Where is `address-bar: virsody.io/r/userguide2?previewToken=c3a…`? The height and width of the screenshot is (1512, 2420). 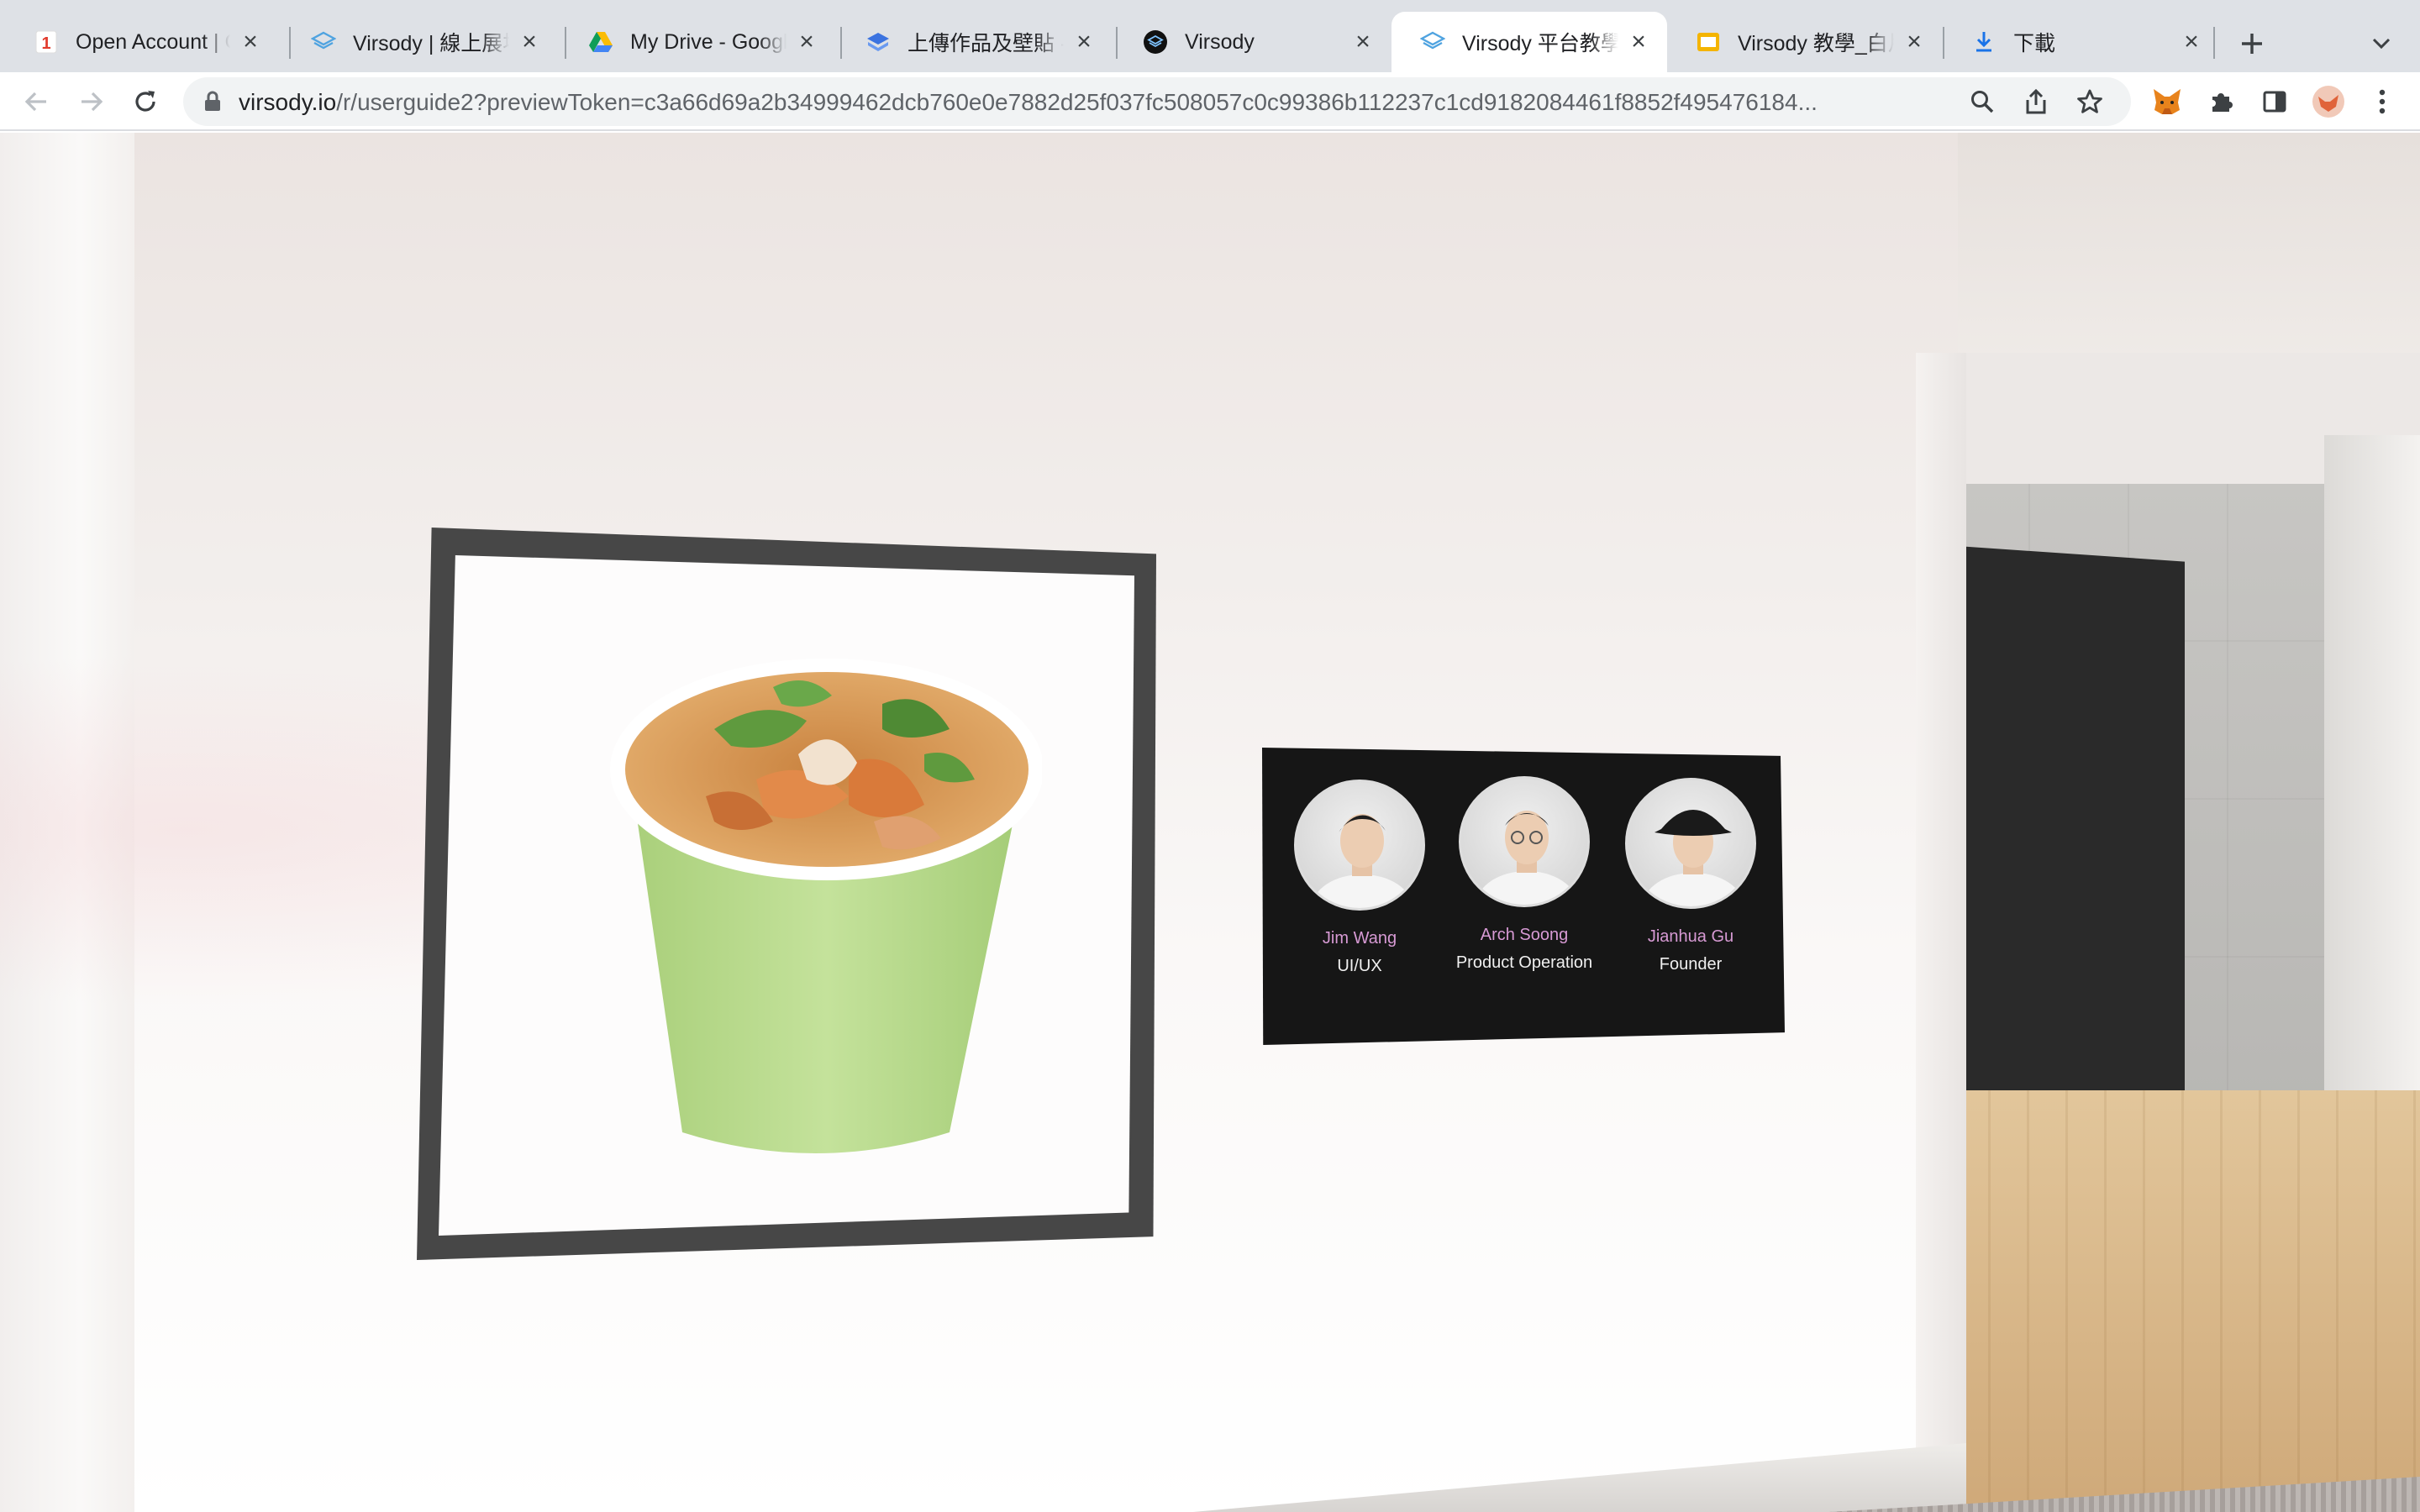
address-bar: virsody.io/r/userguide2?previewToken=c3a… is located at coordinates (1157, 101).